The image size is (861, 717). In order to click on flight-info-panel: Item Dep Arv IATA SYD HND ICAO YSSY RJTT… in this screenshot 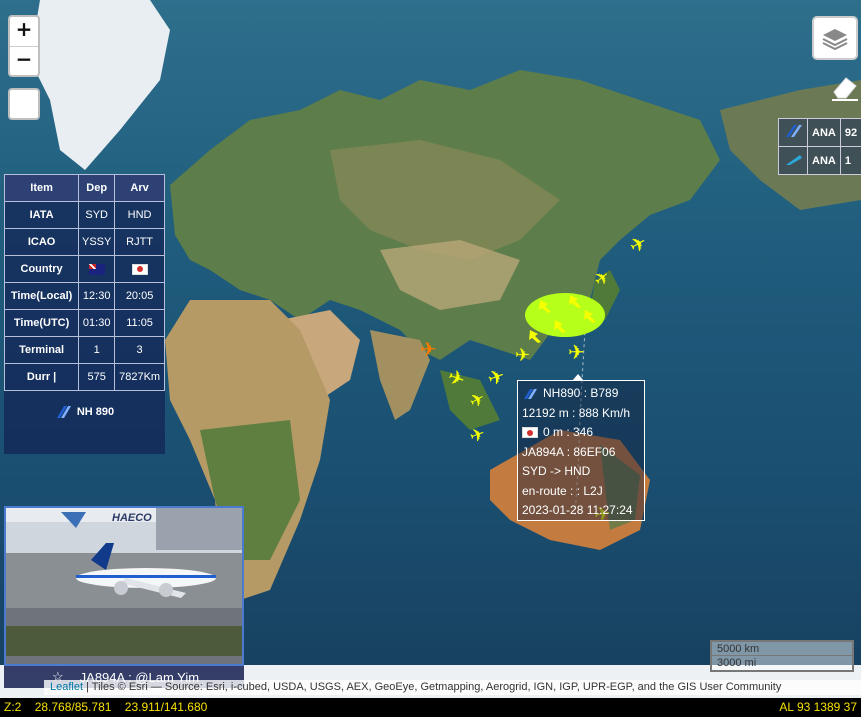, I will do `click(84, 314)`.